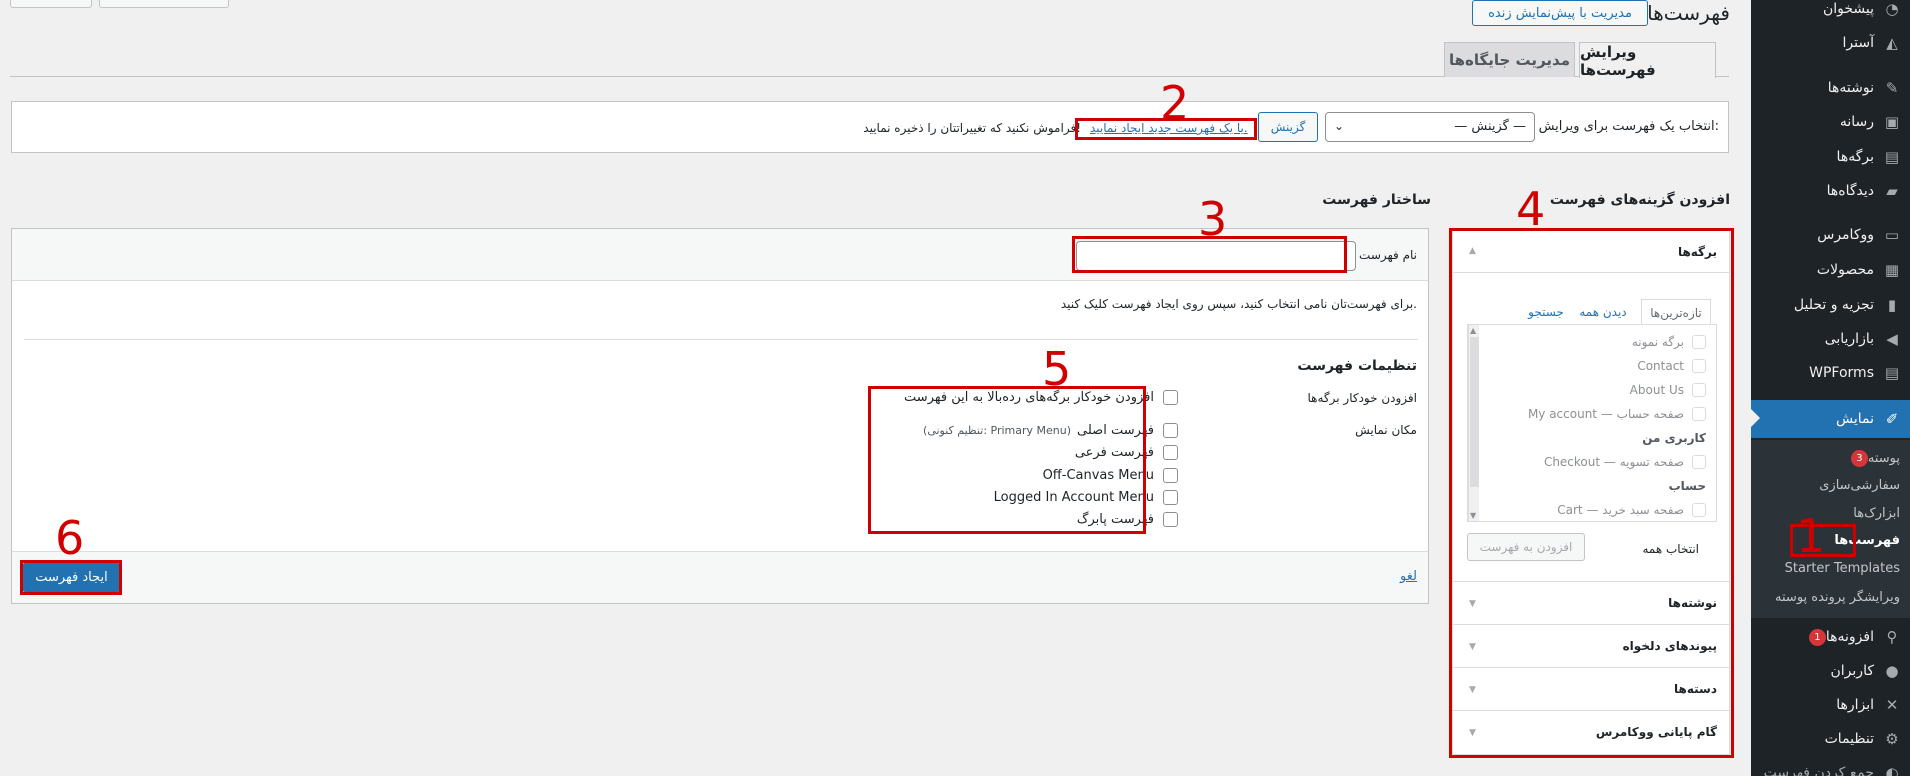 This screenshot has height=776, width=1910. I want to click on megaphone-icon: ◀, so click(1892, 339).